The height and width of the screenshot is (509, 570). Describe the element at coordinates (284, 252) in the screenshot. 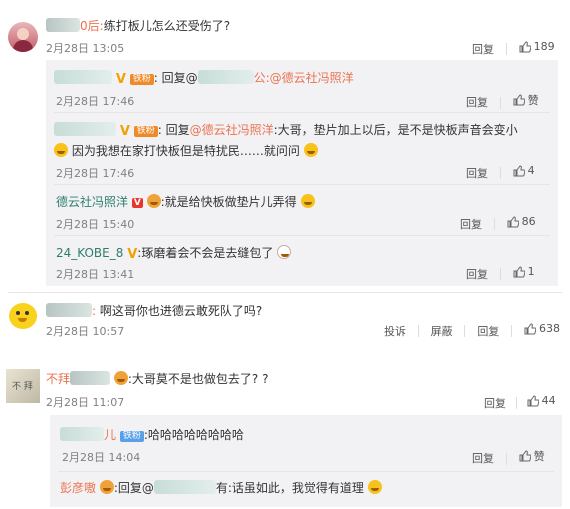

I see `eyes-emoji-icon` at that location.